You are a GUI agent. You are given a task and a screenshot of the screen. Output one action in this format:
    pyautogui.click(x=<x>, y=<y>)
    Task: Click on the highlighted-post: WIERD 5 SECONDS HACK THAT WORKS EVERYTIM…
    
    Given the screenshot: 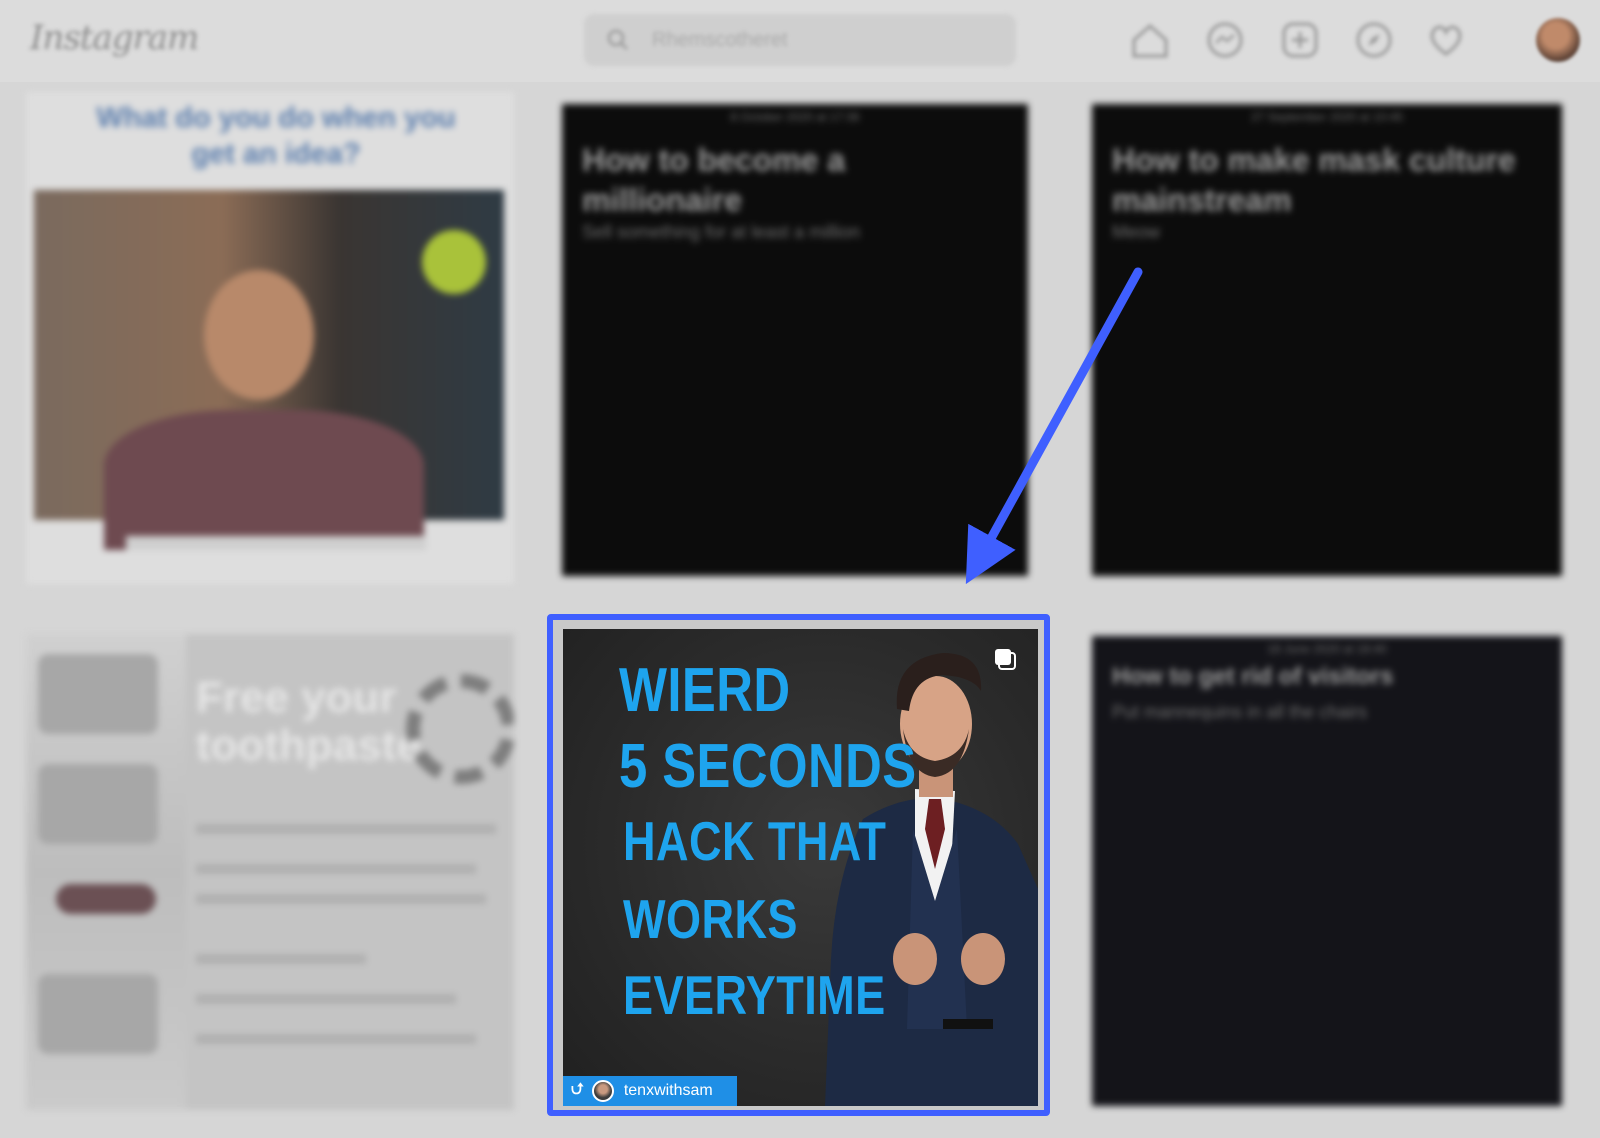 What is the action you would take?
    pyautogui.click(x=800, y=867)
    